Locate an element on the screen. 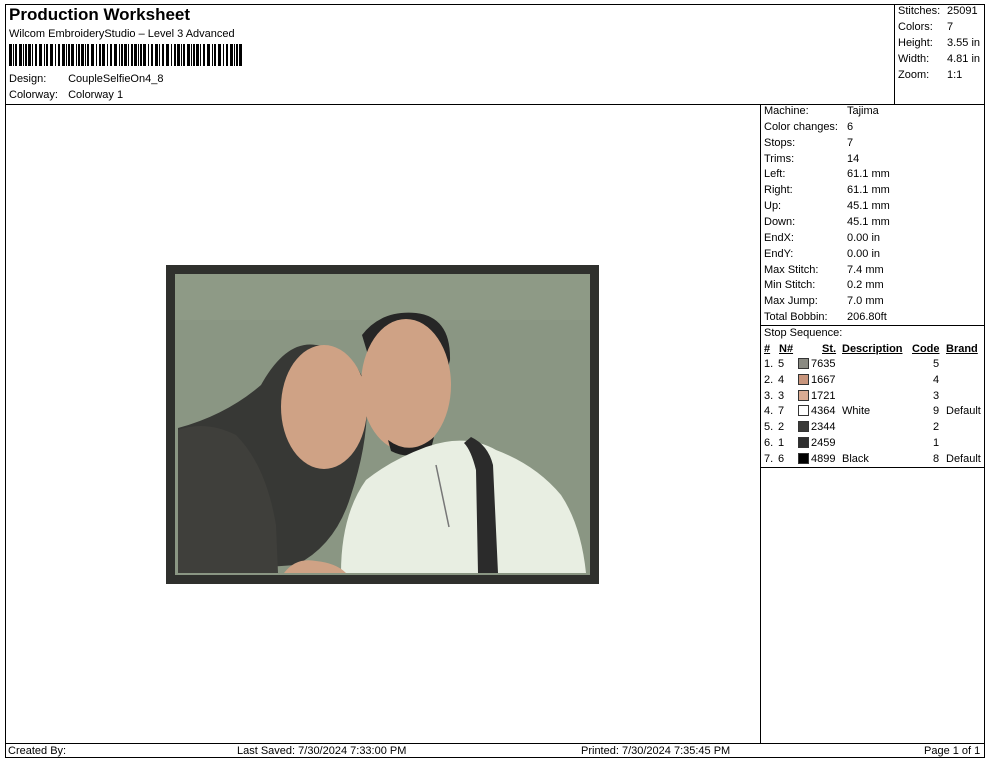 The width and height of the screenshot is (990, 762). sequence-num: 6. is located at coordinates (769, 443).